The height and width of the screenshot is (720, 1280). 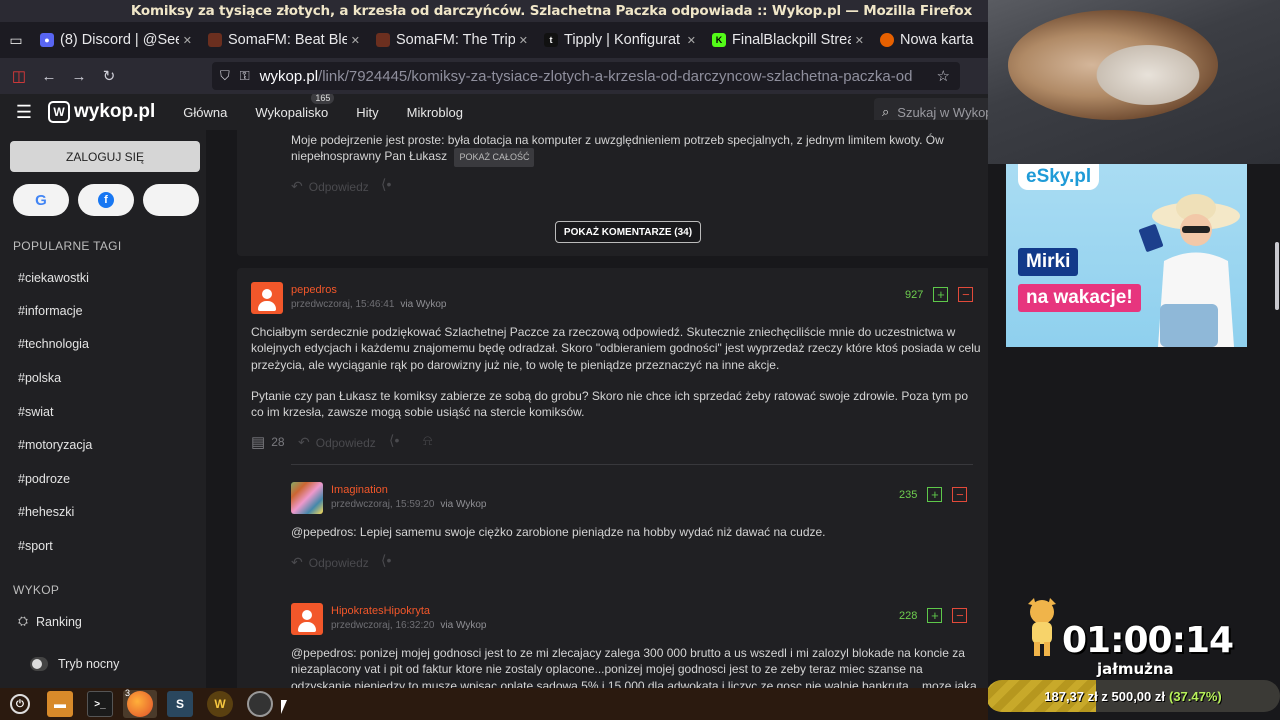 I want to click on tag-polska: #polska, so click(x=39, y=378).